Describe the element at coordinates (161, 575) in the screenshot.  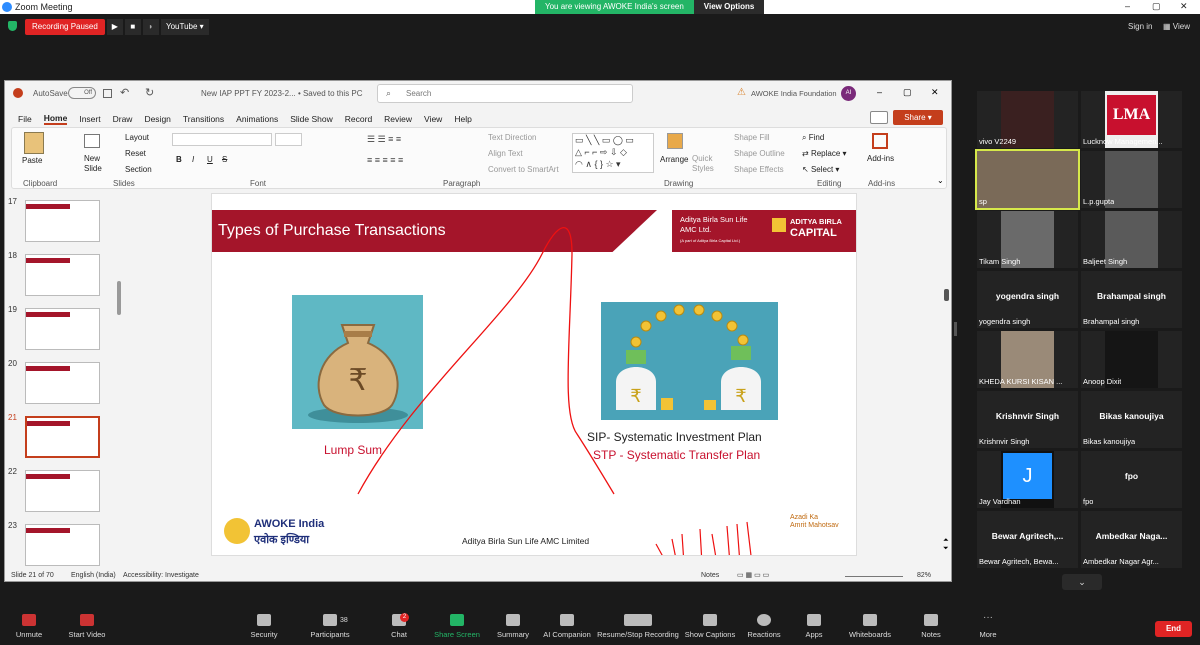
I see `accessibility-status: Accessibility: Investigate` at that location.